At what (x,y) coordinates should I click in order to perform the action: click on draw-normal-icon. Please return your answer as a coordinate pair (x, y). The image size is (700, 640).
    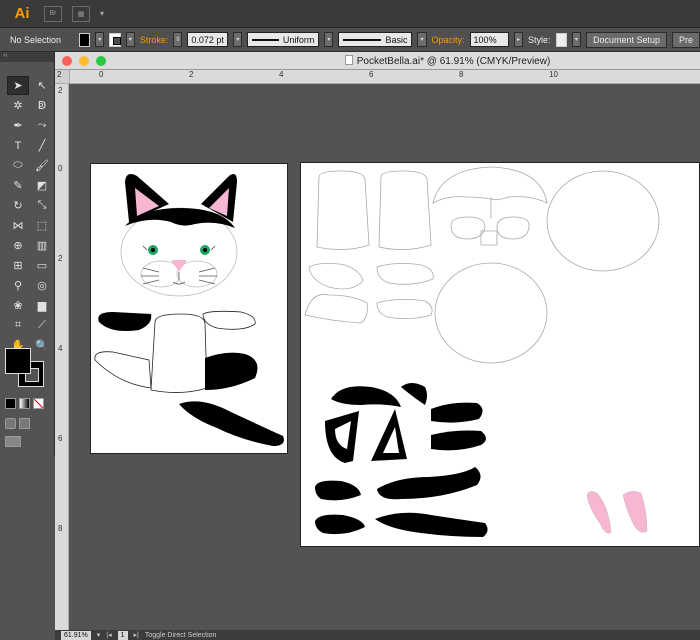
    Looking at the image, I should click on (10, 423).